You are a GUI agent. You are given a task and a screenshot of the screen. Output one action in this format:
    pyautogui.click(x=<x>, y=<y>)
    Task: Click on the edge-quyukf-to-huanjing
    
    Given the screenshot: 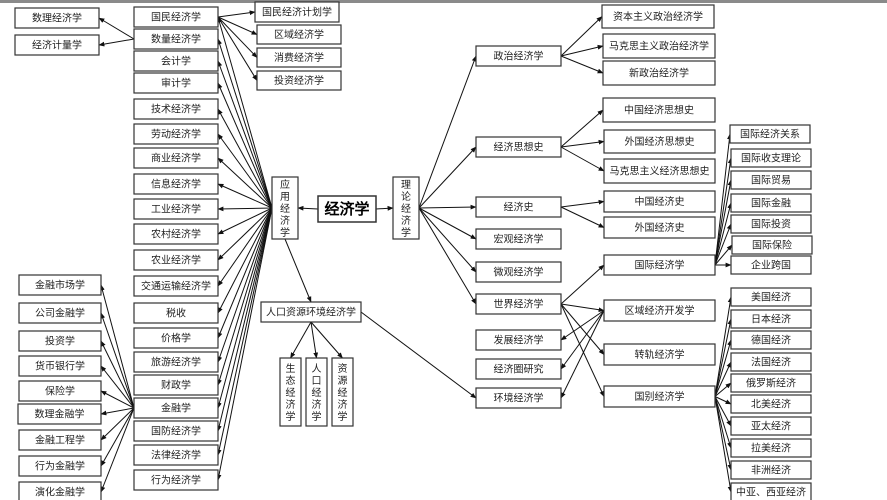 What is the action you would take?
    pyautogui.click(x=582, y=354)
    